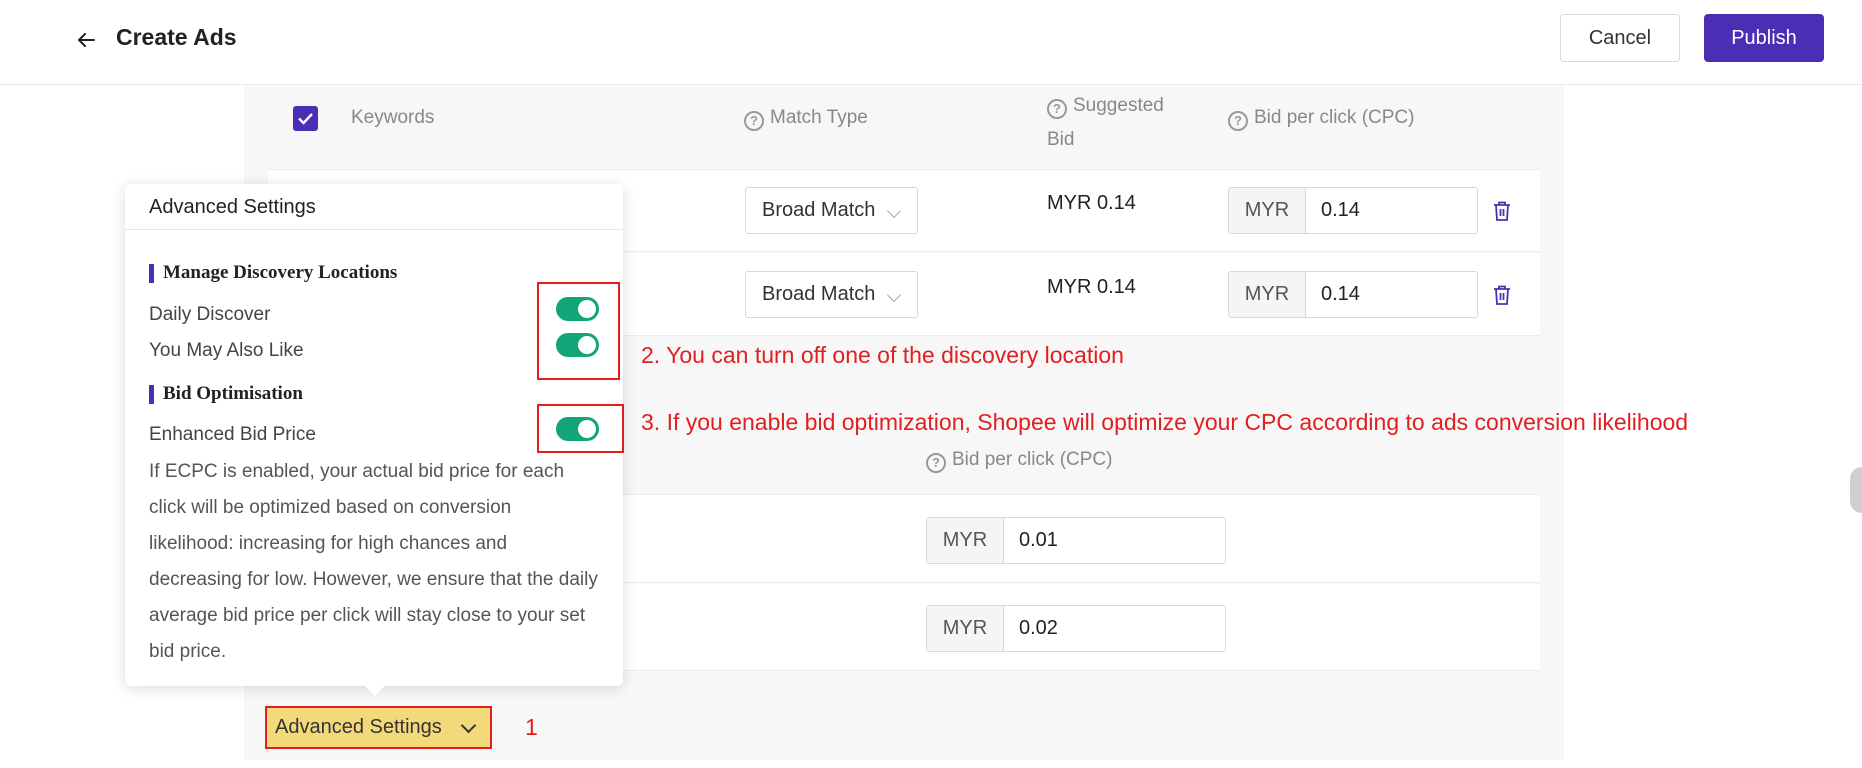  What do you see at coordinates (1038, 540) in the screenshot?
I see `bid-value: 0.01` at bounding box center [1038, 540].